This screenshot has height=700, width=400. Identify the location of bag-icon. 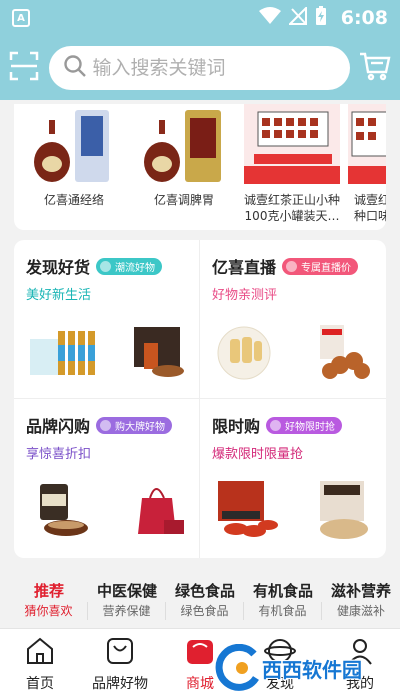
(120, 653).